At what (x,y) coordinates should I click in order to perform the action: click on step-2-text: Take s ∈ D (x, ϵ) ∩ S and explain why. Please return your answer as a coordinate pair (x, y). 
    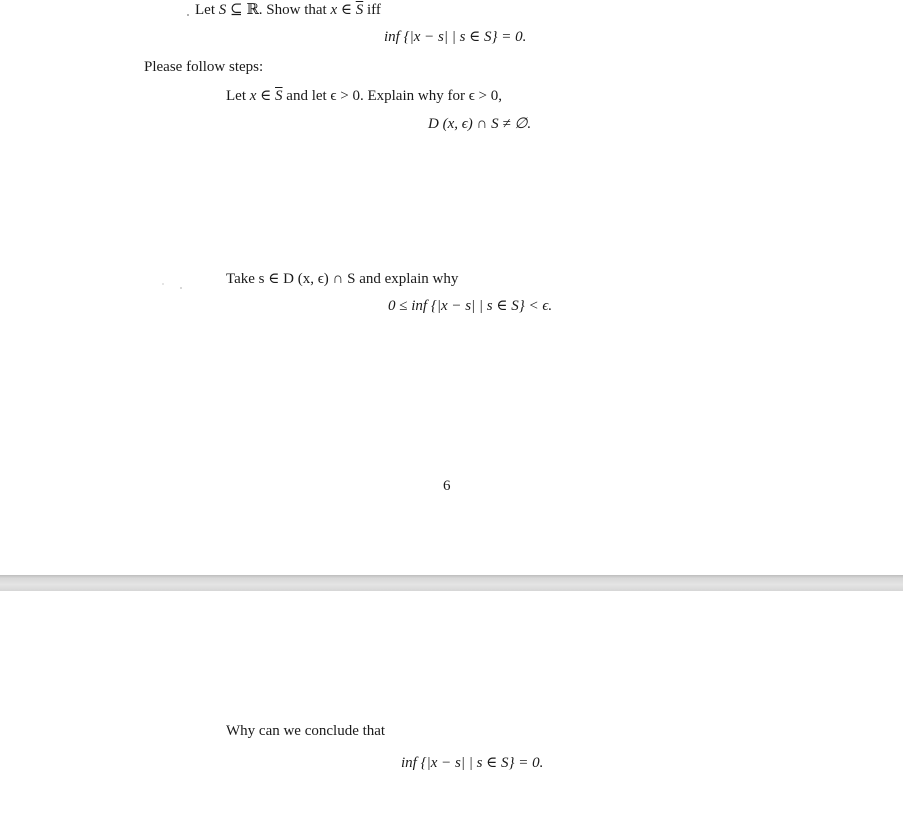
    Looking at the image, I should click on (342, 279).